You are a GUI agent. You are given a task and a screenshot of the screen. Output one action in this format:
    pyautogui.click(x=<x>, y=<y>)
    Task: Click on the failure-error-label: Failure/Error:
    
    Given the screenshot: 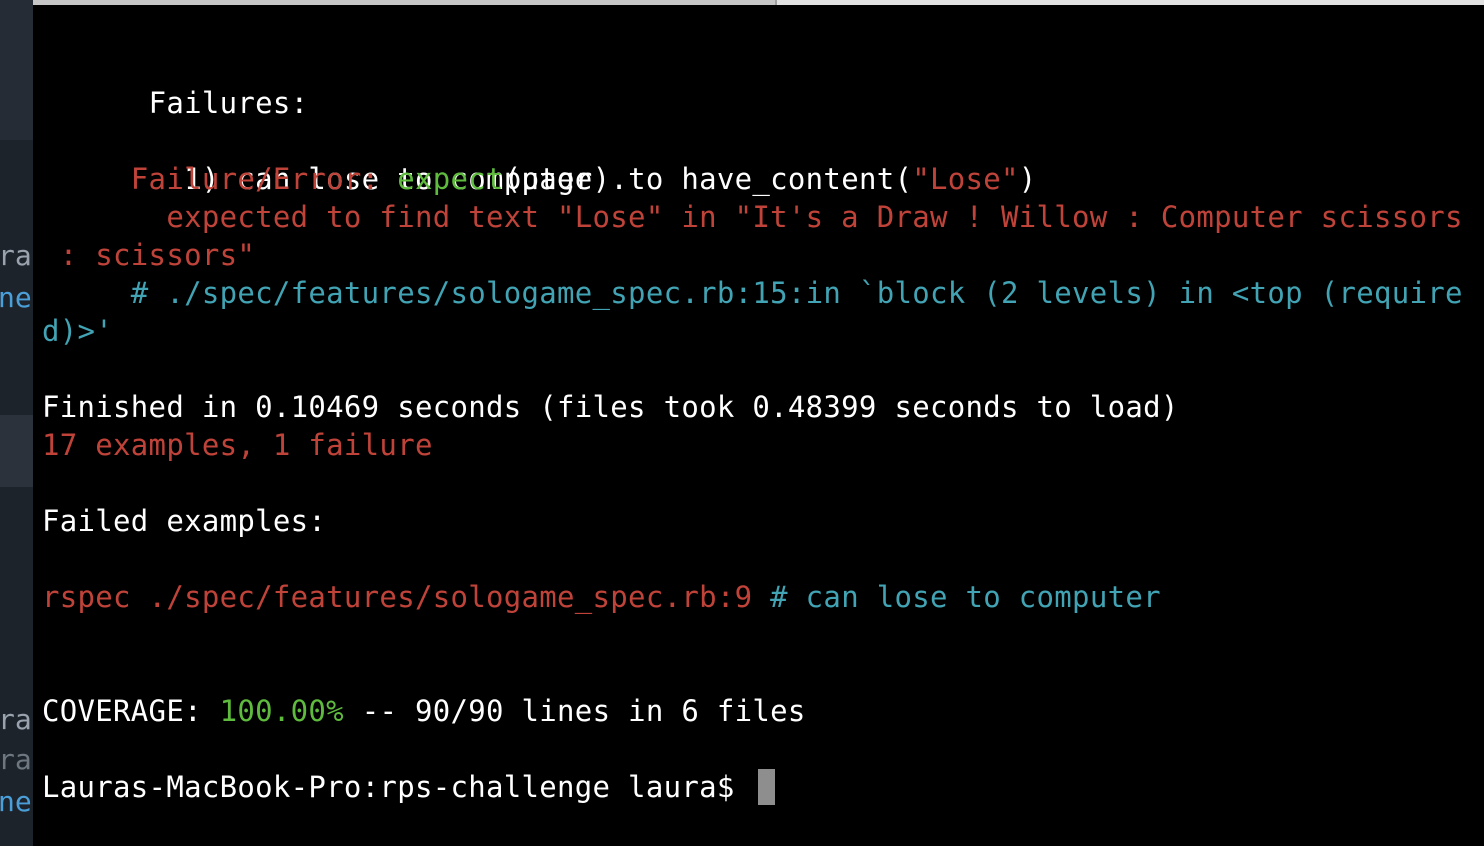 What is the action you would take?
    pyautogui.click(x=220, y=179)
    